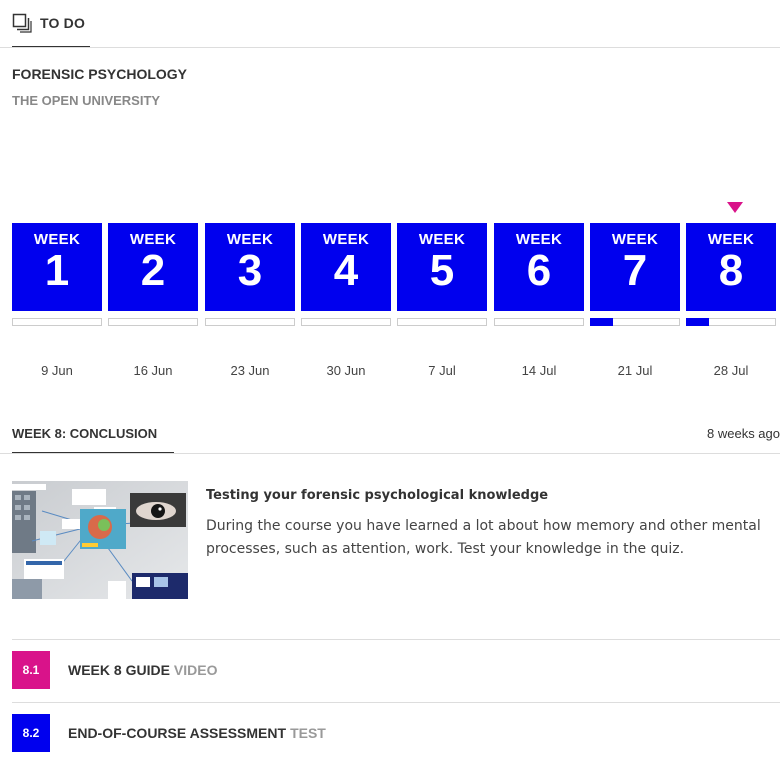 The image size is (780, 760). What do you see at coordinates (63, 23) in the screenshot?
I see `todo-tab-label: TO DO` at bounding box center [63, 23].